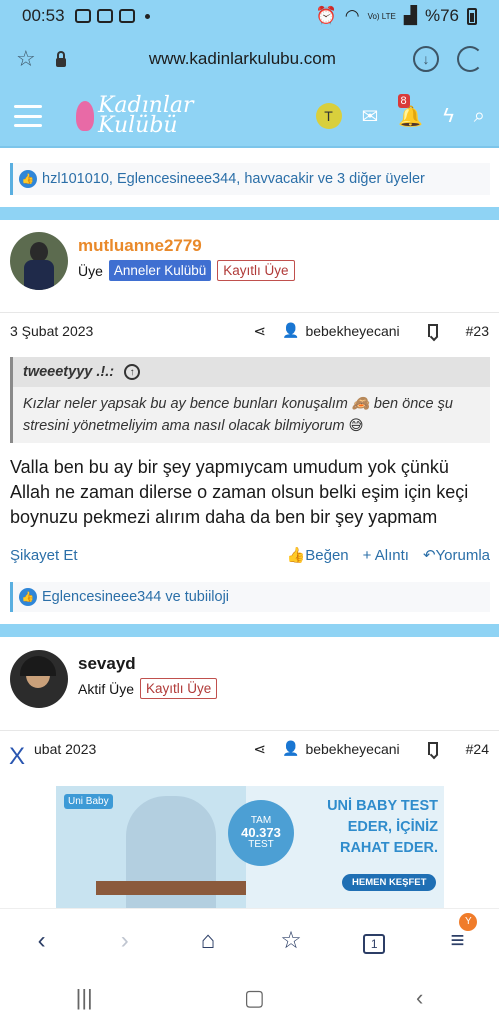  I want to click on home-icon: ⌂, so click(208, 941).